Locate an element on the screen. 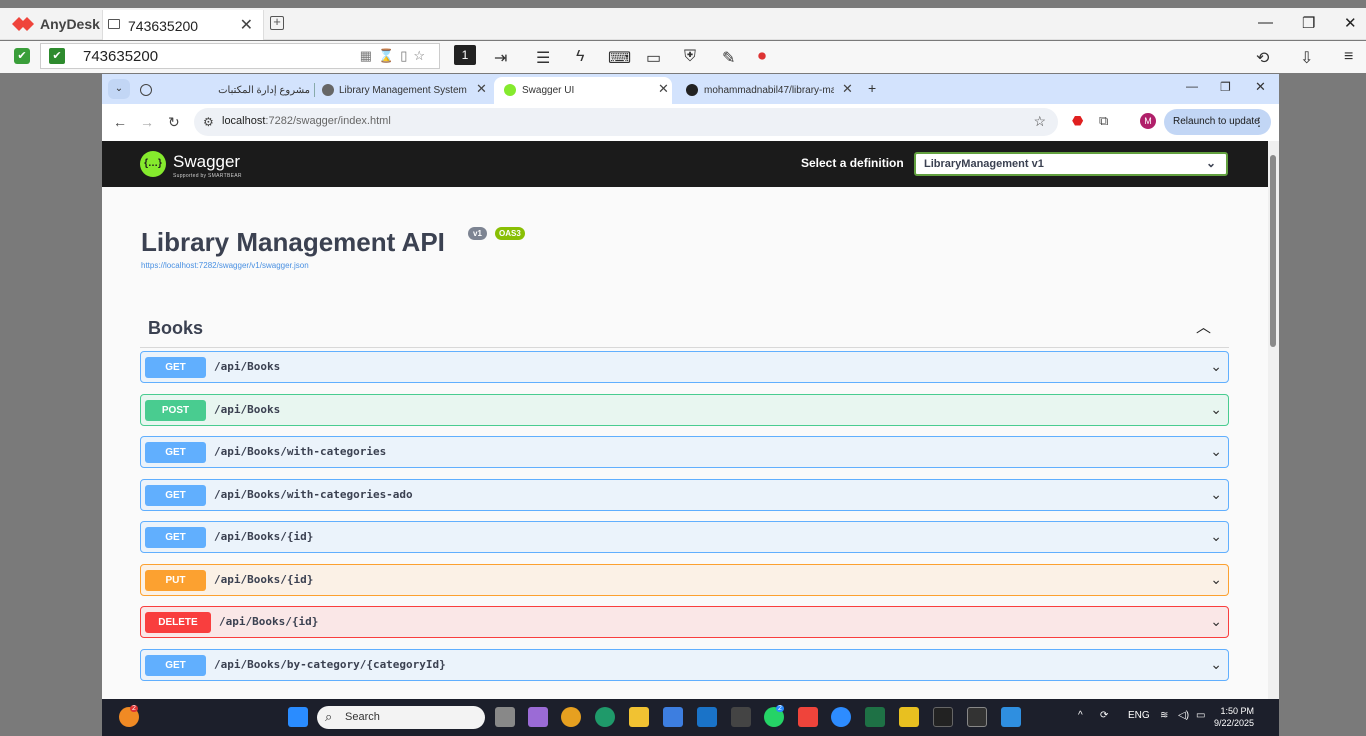 The height and width of the screenshot is (736, 1366). reload-icon: ↻ is located at coordinates (174, 122).